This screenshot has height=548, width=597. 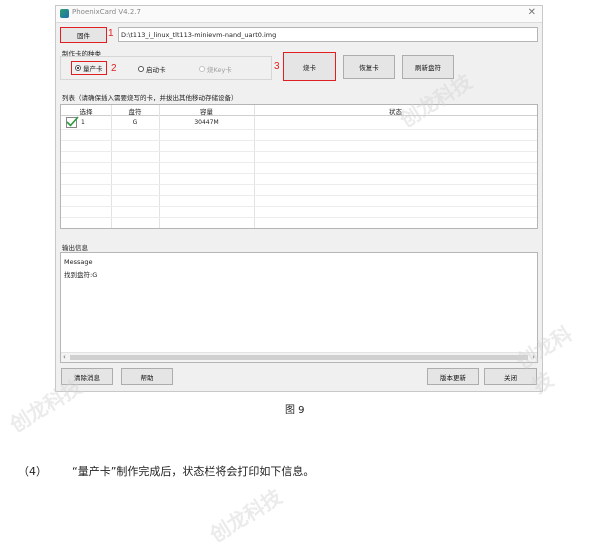 I want to click on column-select: 选择, so click(x=86, y=112).